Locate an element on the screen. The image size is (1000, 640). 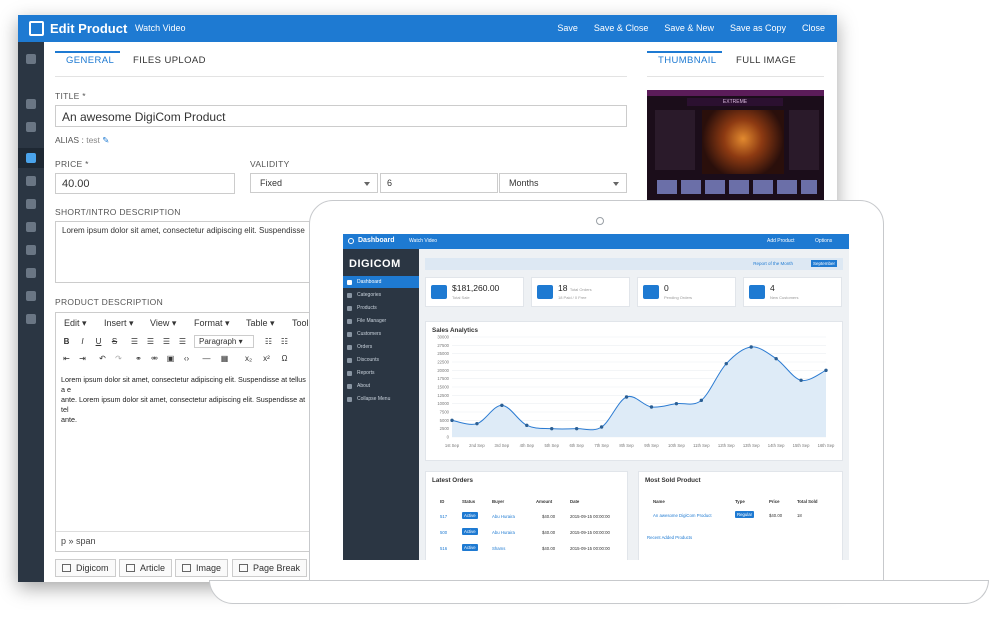
unlink-icon: ⚮ is located at coordinates (154, 358).